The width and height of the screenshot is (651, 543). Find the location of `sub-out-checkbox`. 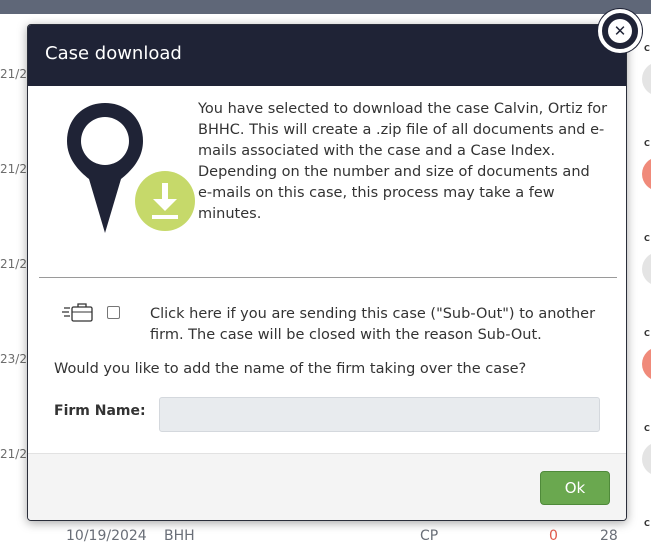

sub-out-checkbox is located at coordinates (113, 312).